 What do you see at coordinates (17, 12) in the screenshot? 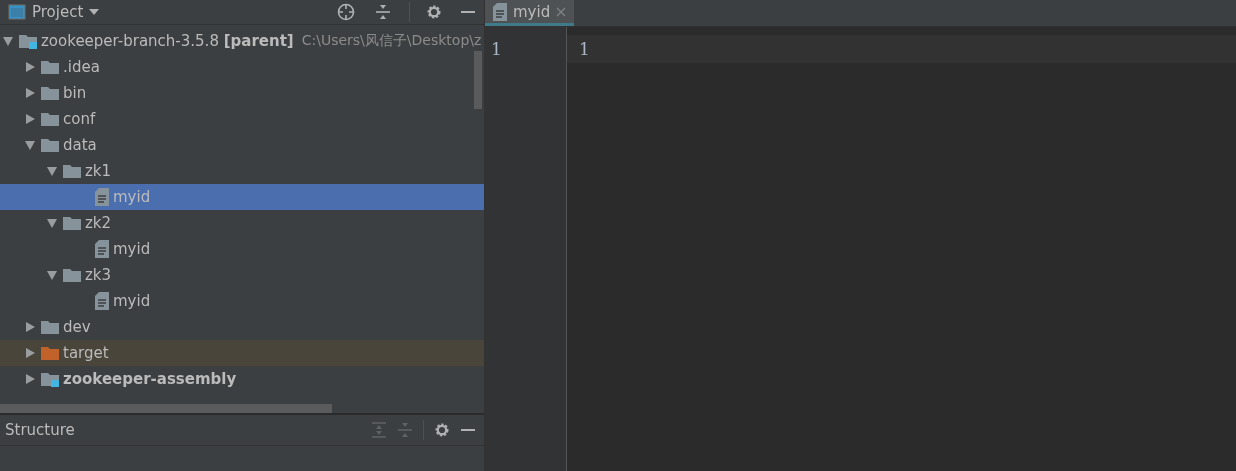
I see `window-icon` at bounding box center [17, 12].